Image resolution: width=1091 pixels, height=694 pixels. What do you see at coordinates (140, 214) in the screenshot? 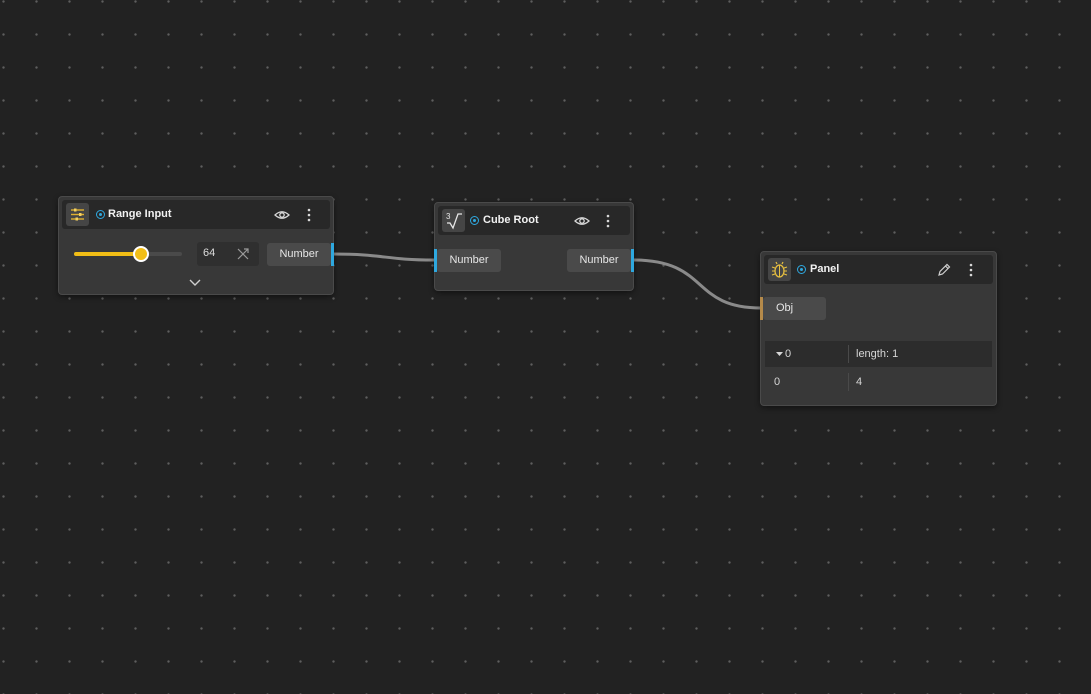
I see `node-title: Range Input` at bounding box center [140, 214].